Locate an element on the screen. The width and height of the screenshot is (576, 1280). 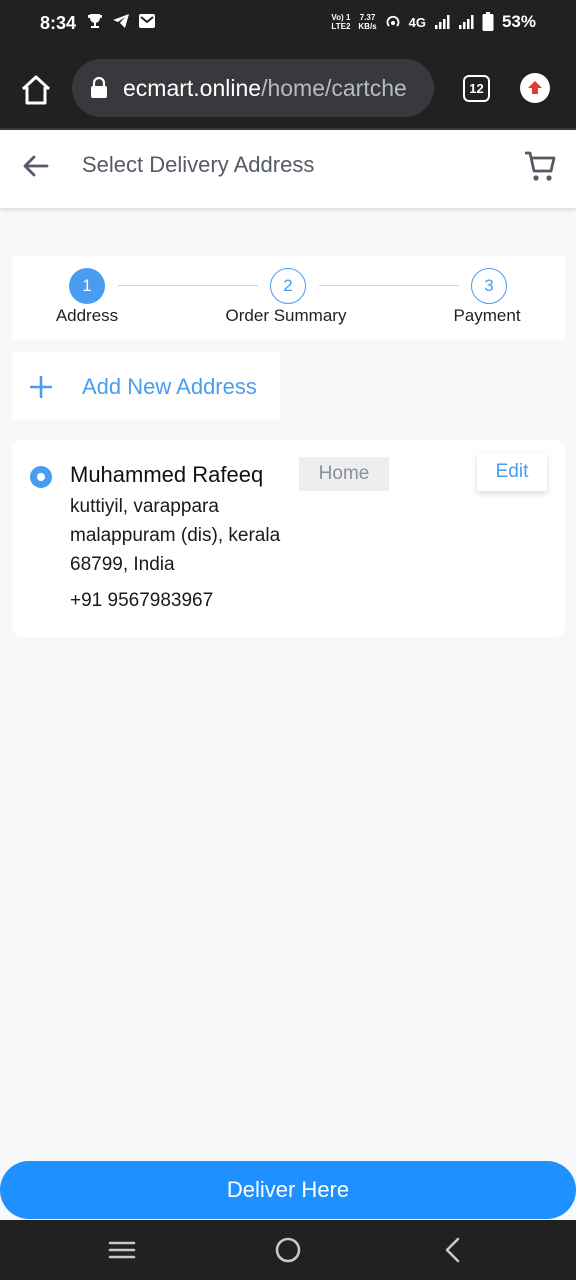
deliver-here-button: Deliver Here is located at coordinates (288, 1190).